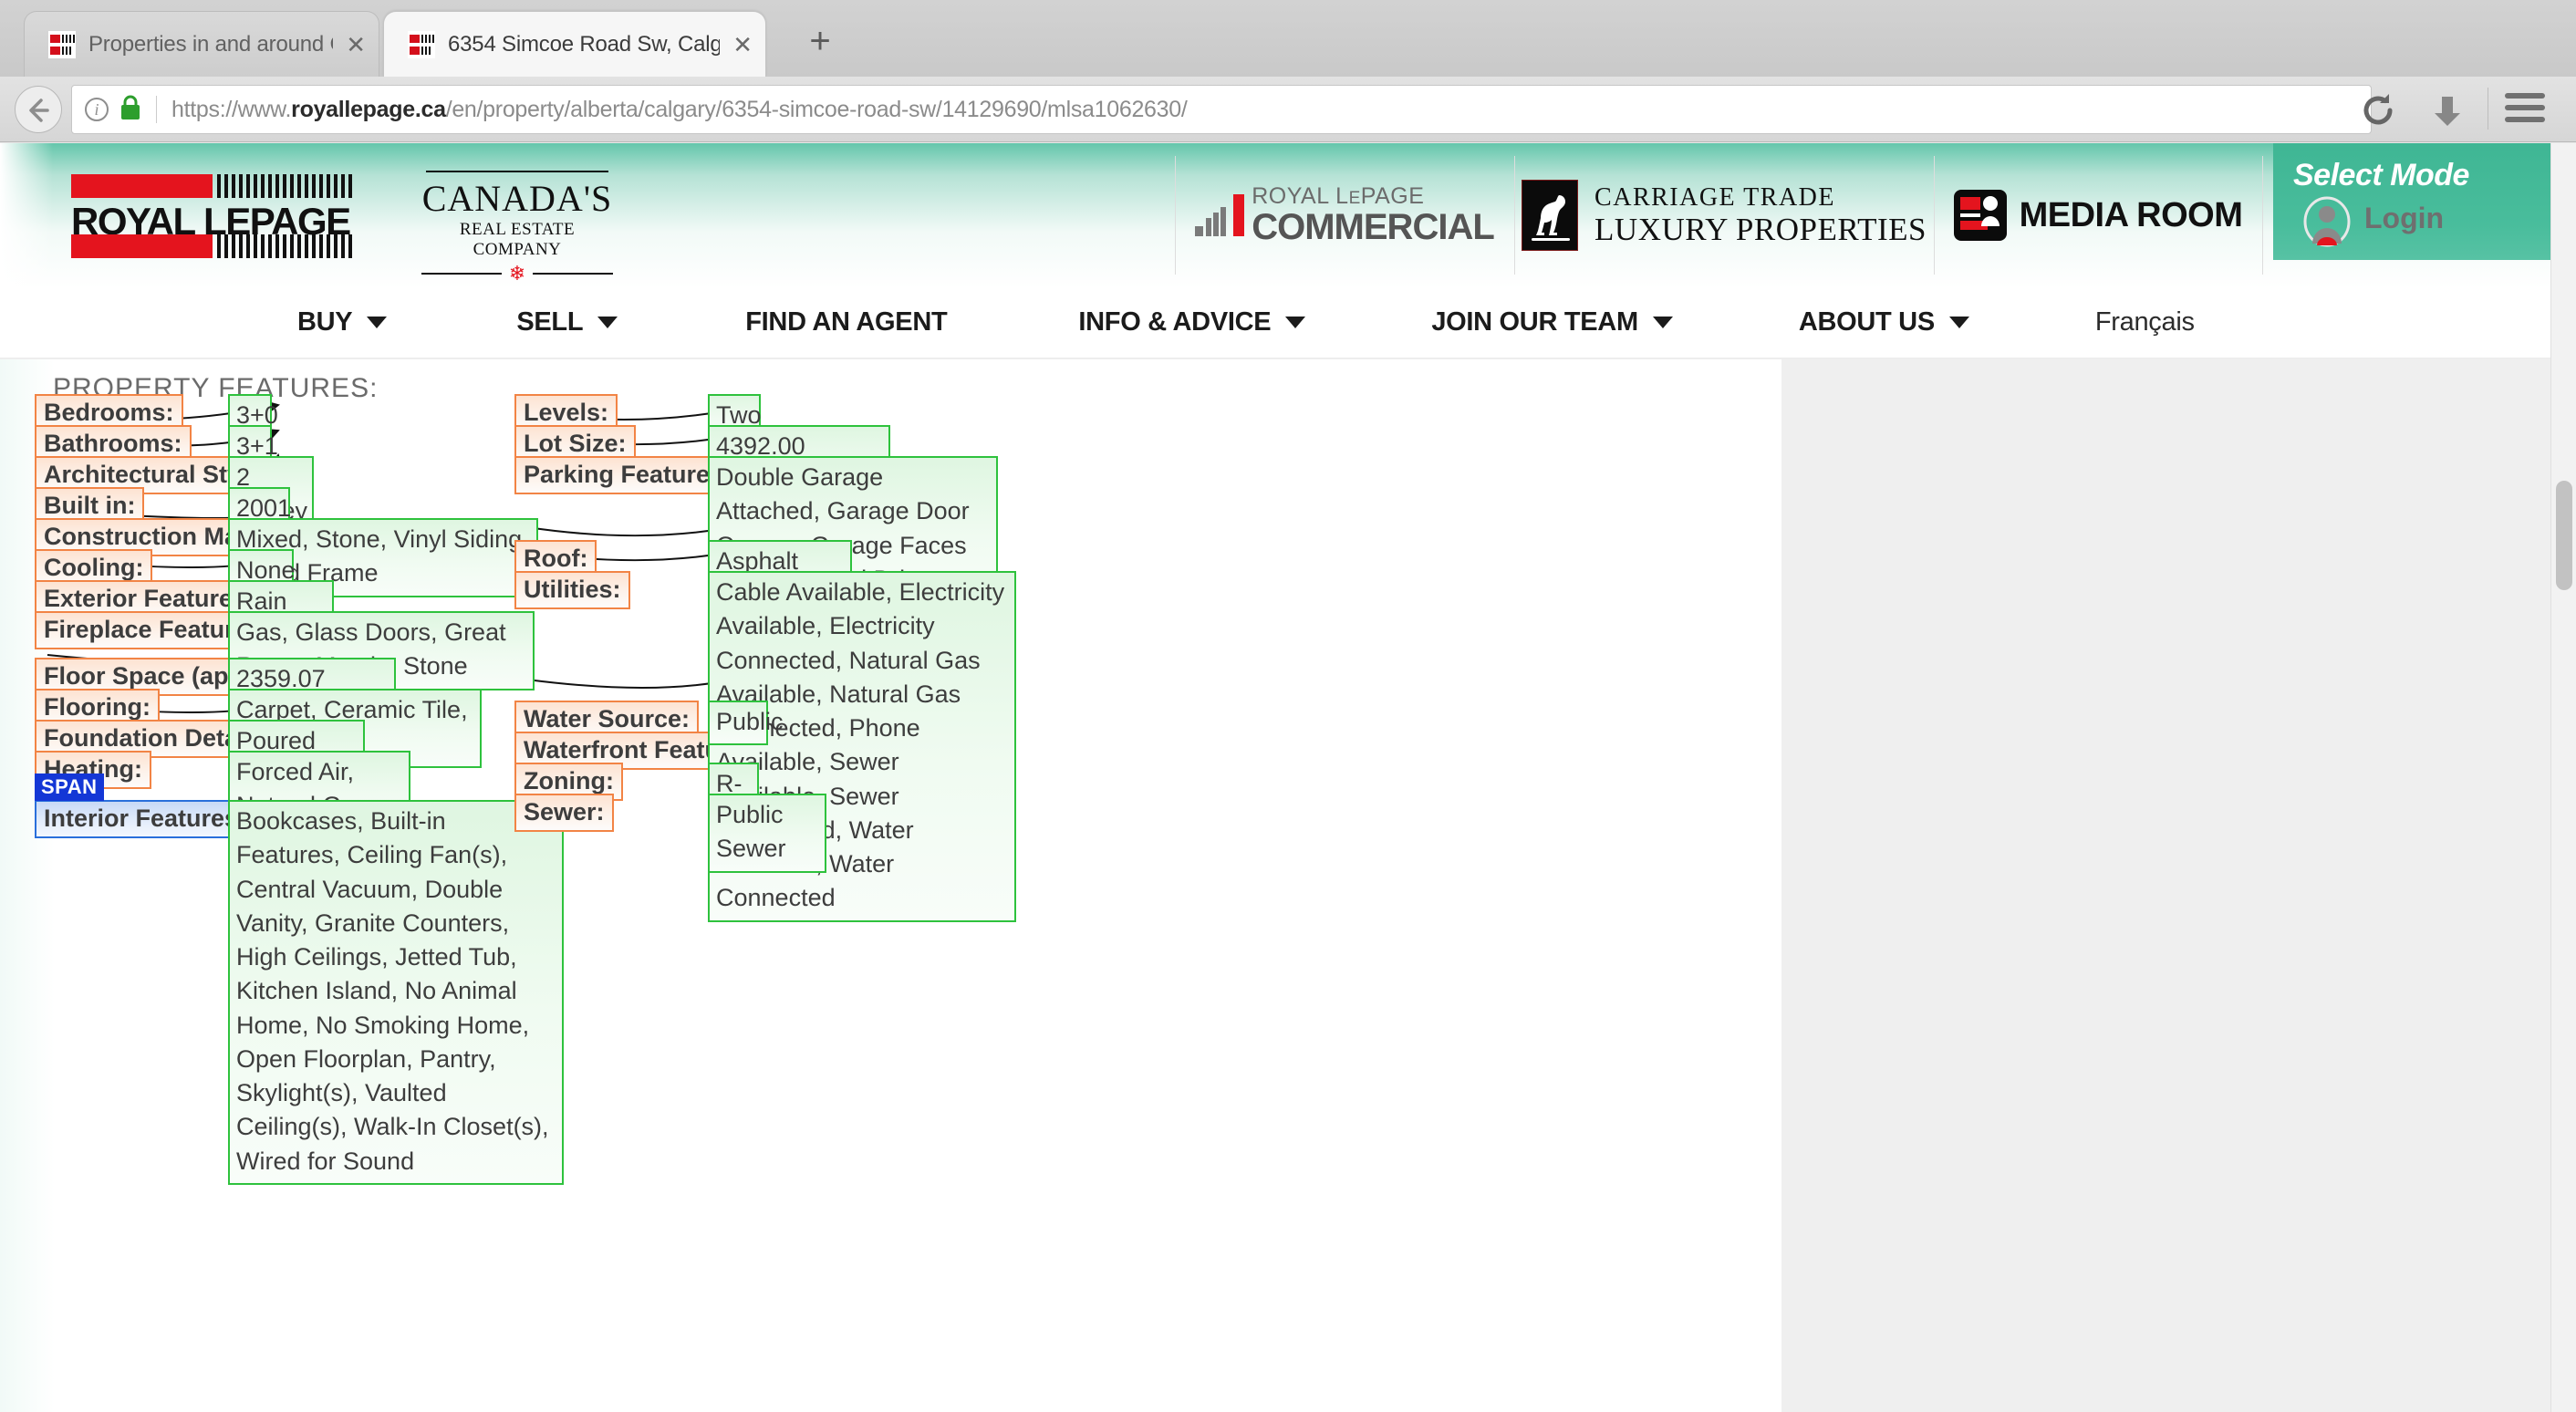 The height and width of the screenshot is (1412, 2576). I want to click on carriage-trade-luxury-logo: CARRIAGE TRADE LUXURY PROPERTIES, so click(1724, 215).